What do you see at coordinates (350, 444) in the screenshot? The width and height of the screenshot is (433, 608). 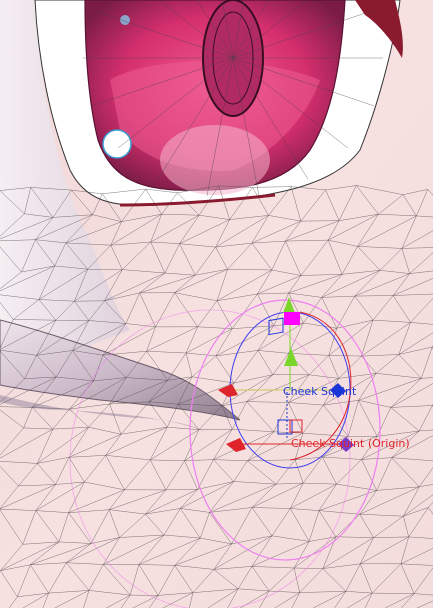 I see `bone-label-cheek-squint-origin: Cheek Squint (Origin)` at bounding box center [350, 444].